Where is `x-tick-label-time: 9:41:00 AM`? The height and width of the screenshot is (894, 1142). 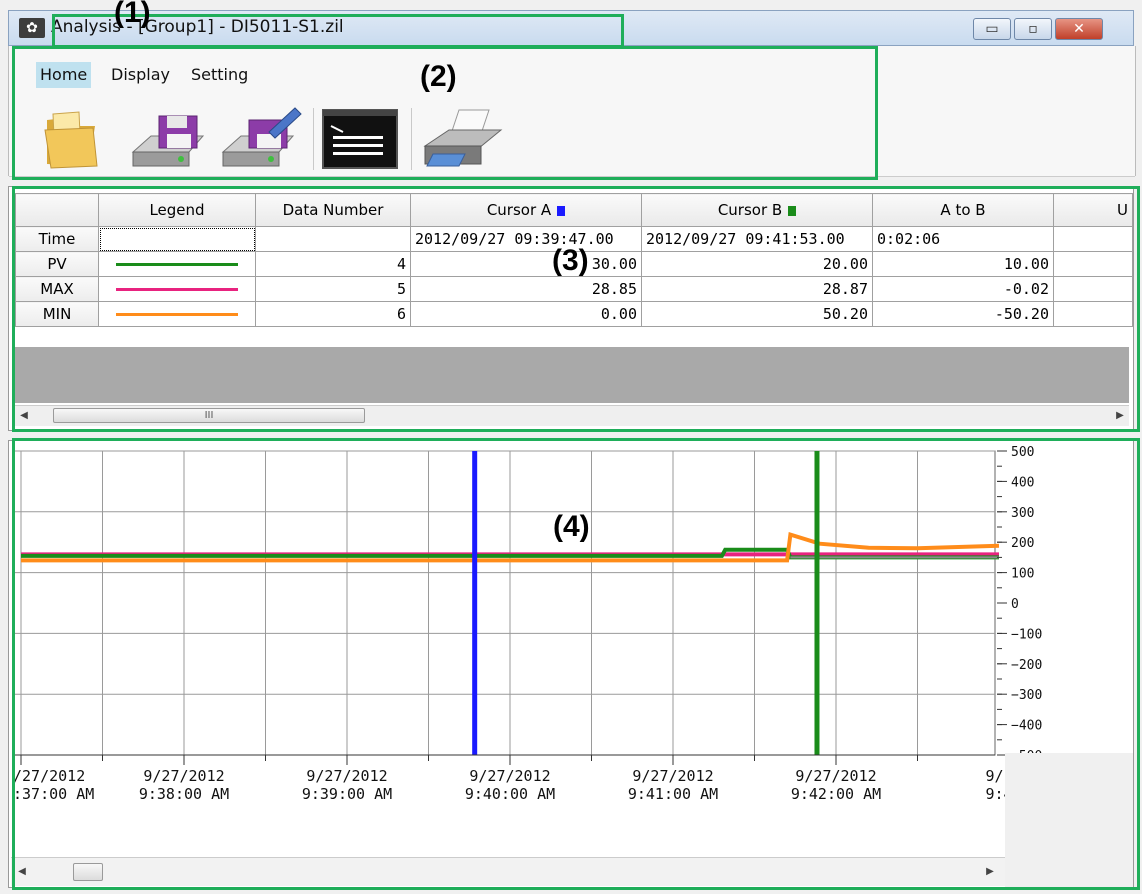 x-tick-label-time: 9:41:00 AM is located at coordinates (673, 794).